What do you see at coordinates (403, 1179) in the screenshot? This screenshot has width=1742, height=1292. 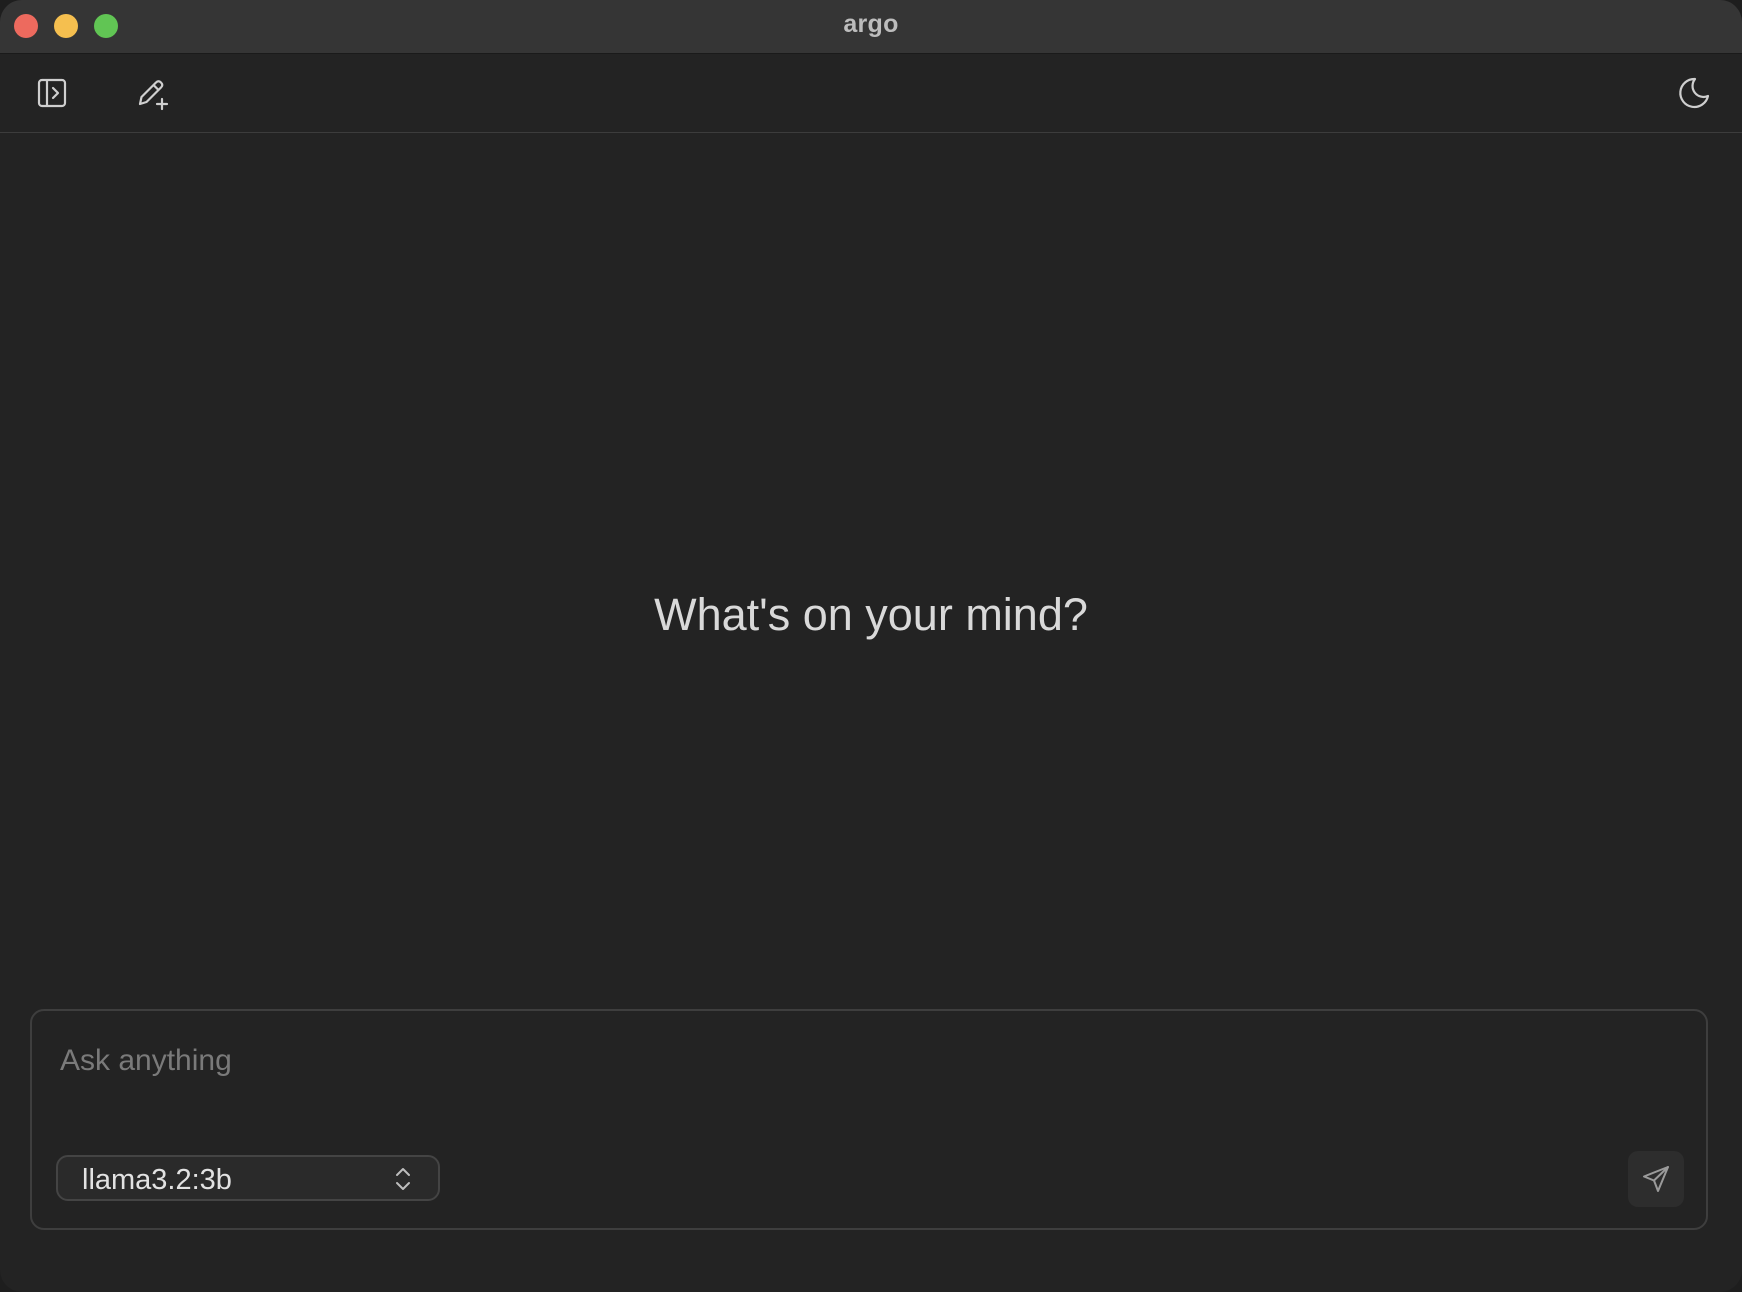 I see `chevron-up-down-icon` at bounding box center [403, 1179].